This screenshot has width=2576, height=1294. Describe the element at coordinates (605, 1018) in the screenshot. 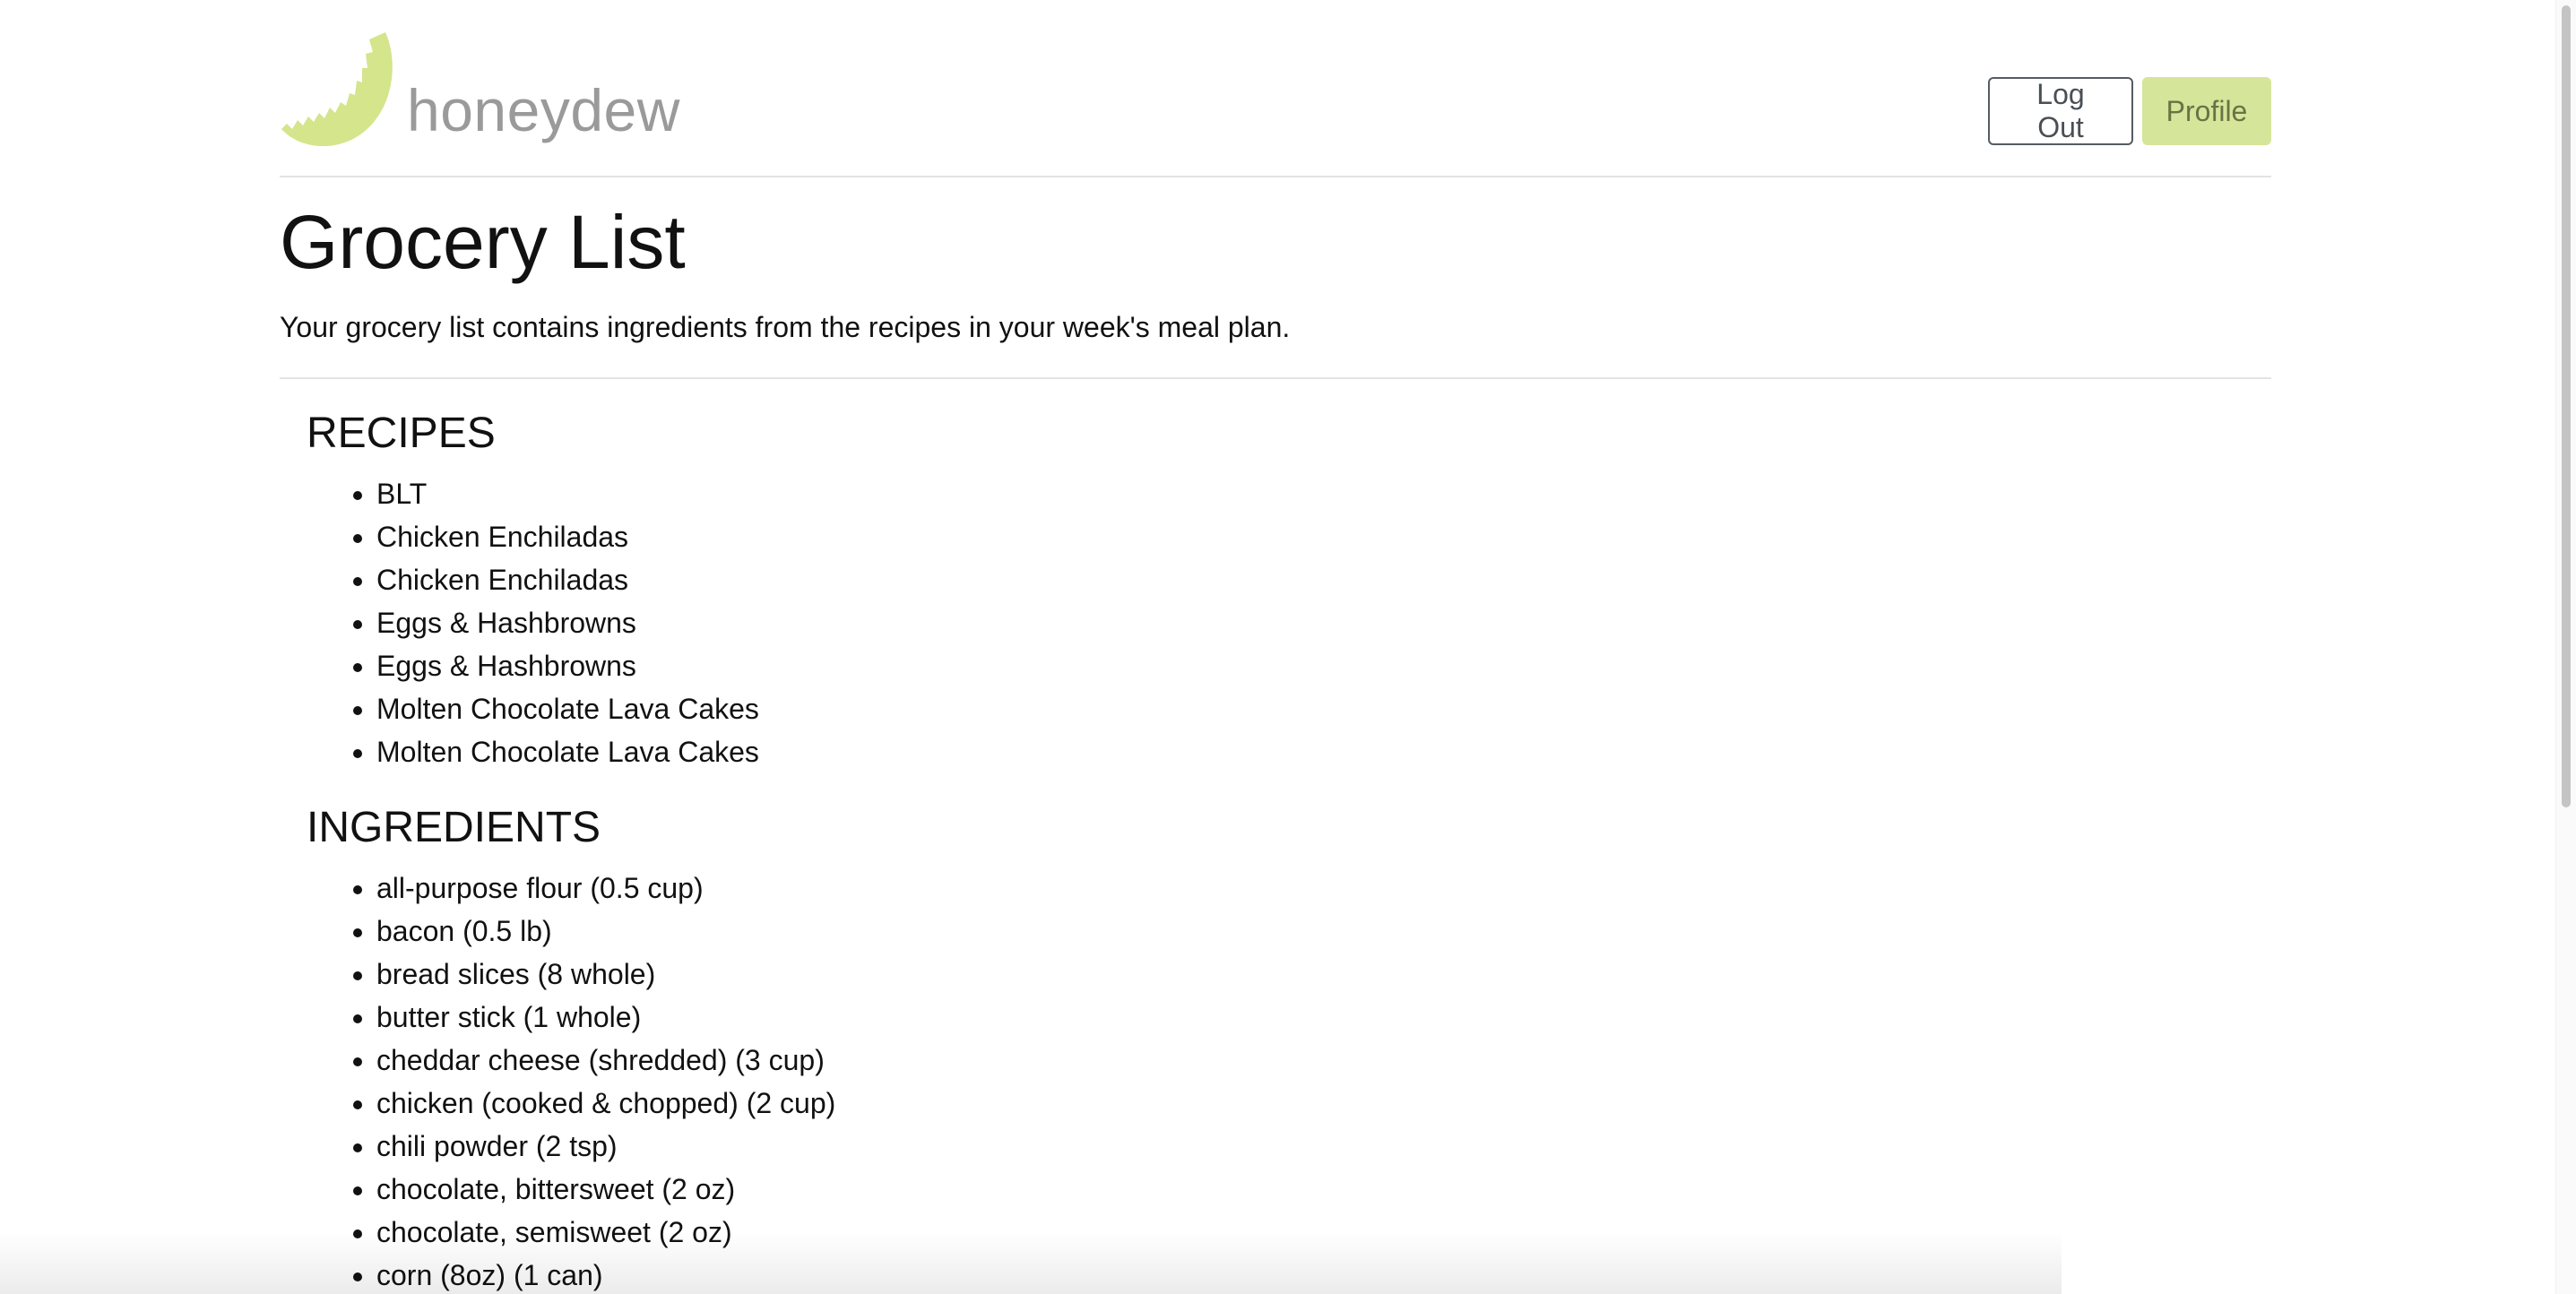

I see `ingredient-item: butter stick (1 whole)` at that location.